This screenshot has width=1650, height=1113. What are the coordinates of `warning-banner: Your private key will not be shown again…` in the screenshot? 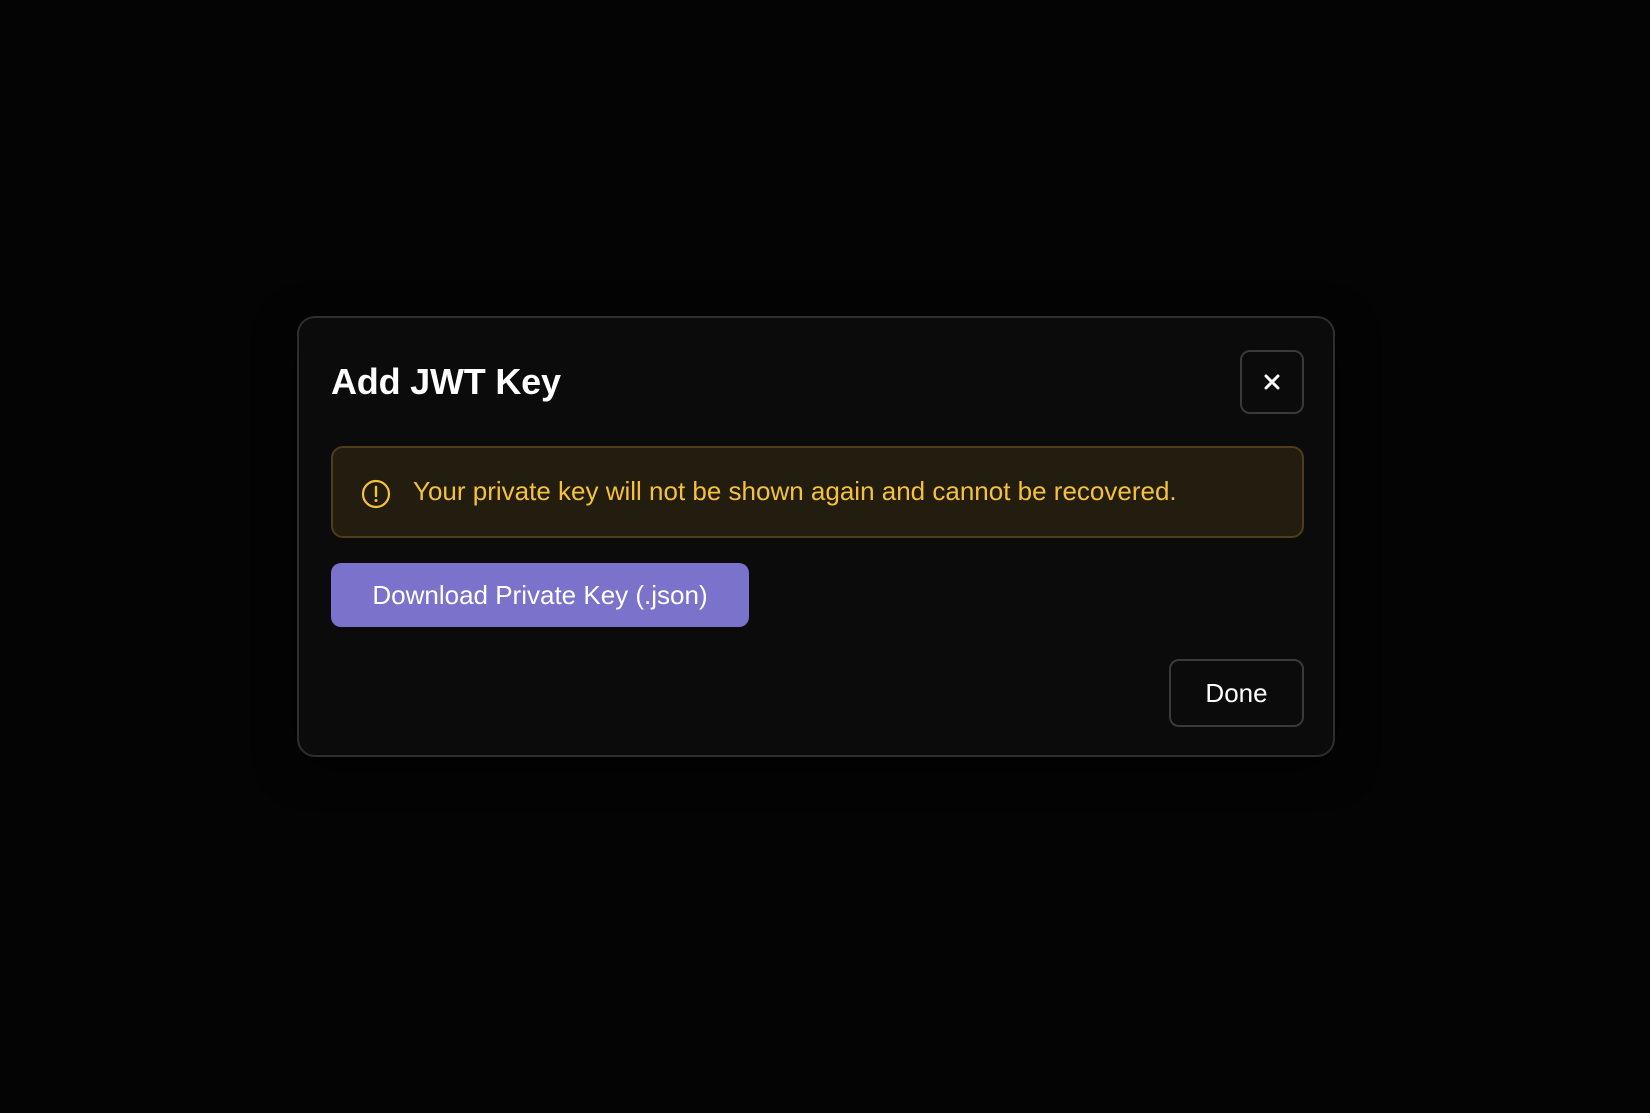 It's located at (817, 492).